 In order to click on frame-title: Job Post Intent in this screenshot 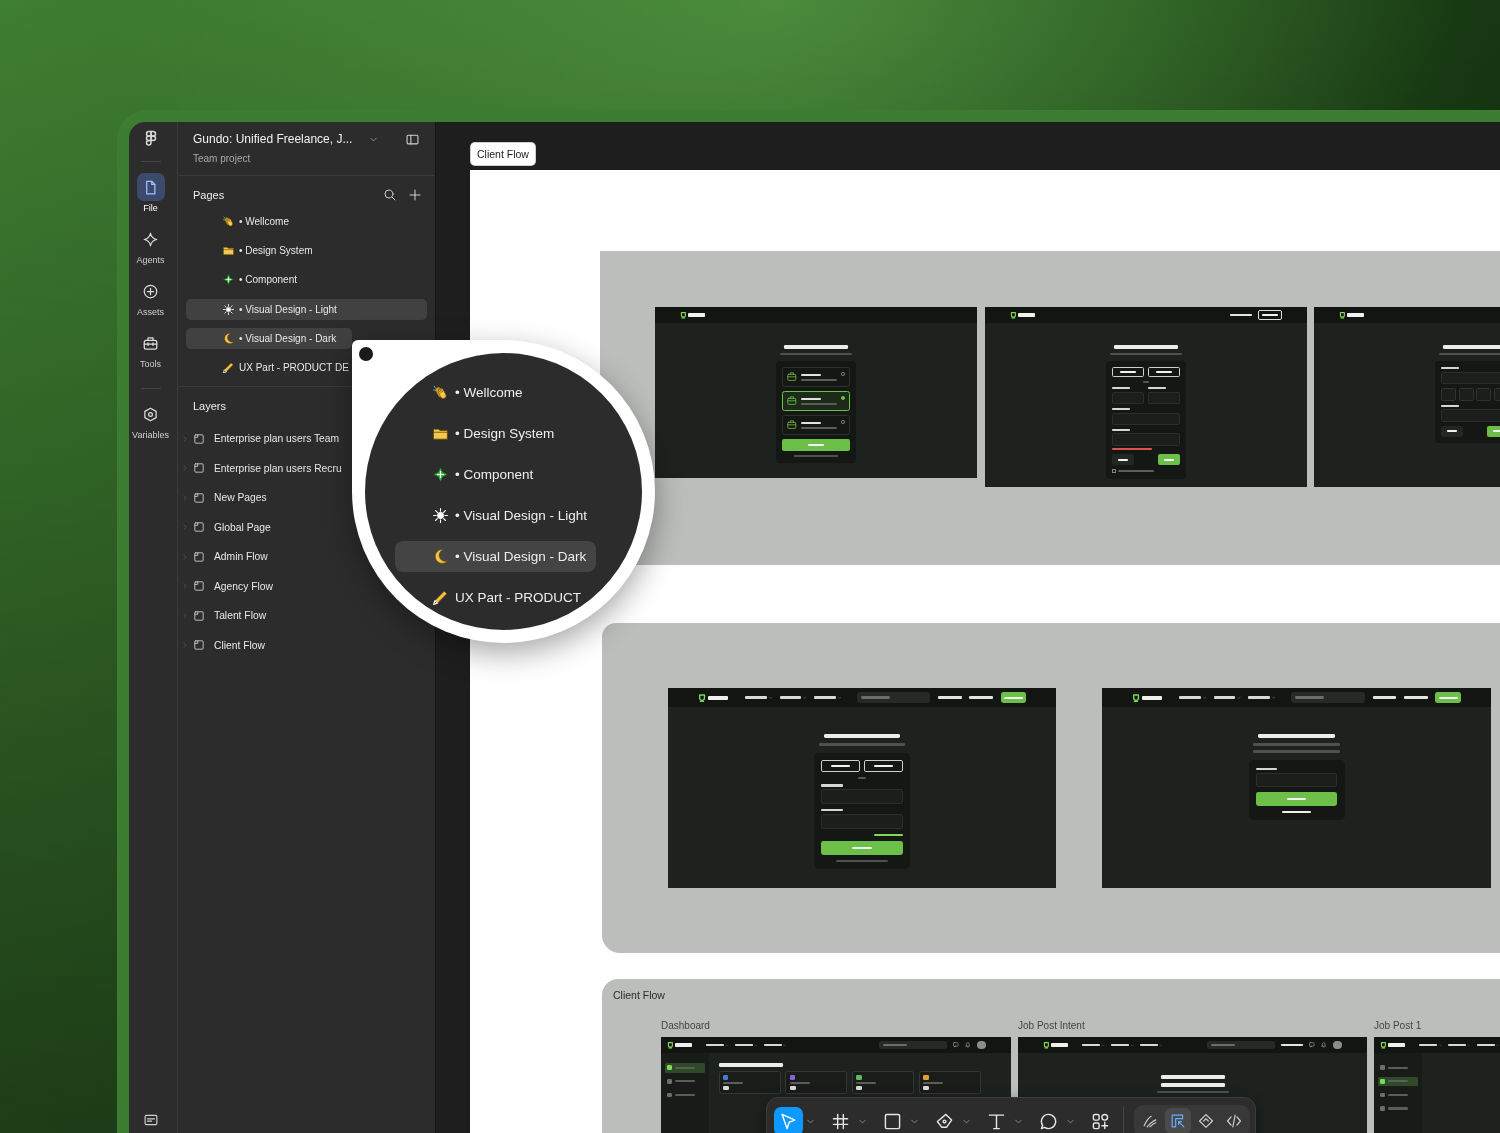, I will do `click(1051, 1025)`.